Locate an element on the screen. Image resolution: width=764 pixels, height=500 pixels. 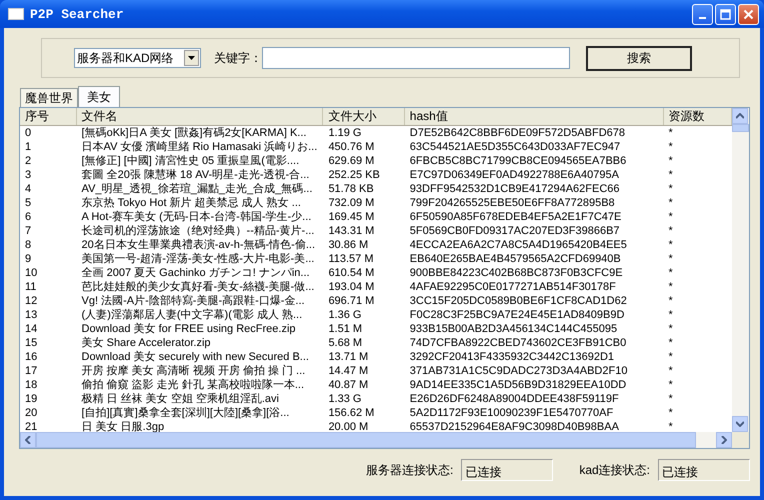
table-cell-text: 3 is located at coordinates (28, 175).